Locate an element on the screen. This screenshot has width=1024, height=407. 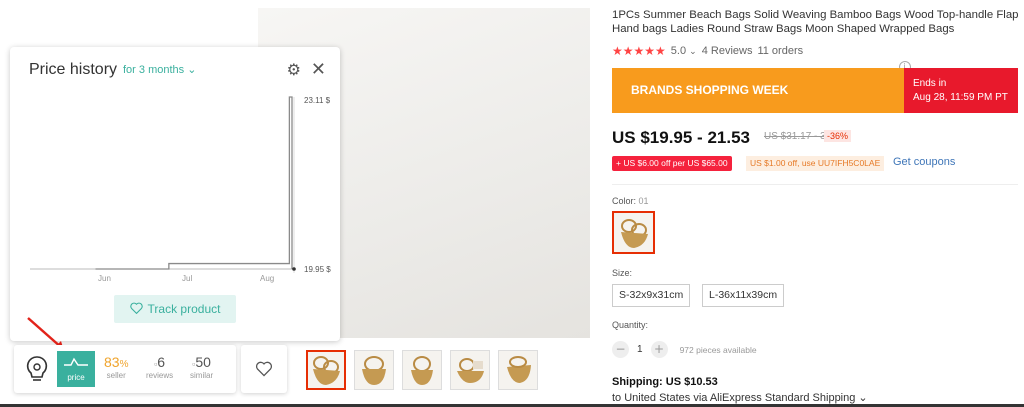
price-history-chart: Jun Jul Aug 23.11 $ 19.95 $ is located at coordinates (180, 189).